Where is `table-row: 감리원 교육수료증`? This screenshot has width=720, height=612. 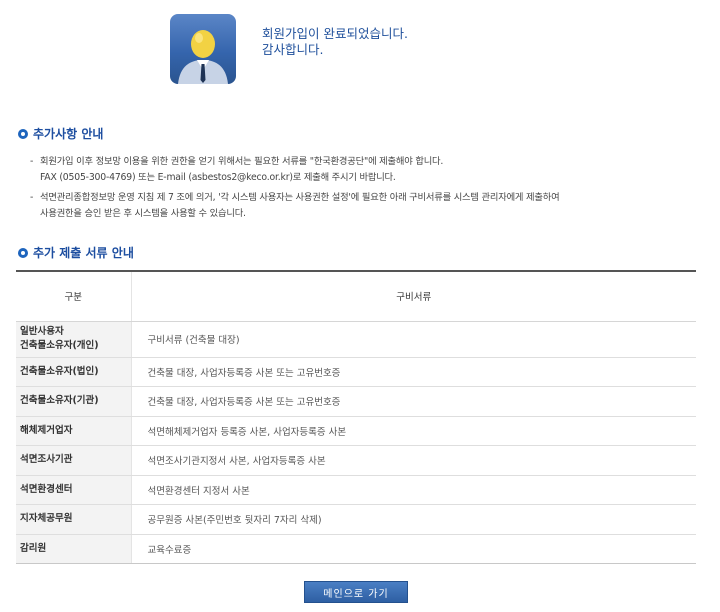
table-row: 감리원 교육수료증 is located at coordinates (356, 549).